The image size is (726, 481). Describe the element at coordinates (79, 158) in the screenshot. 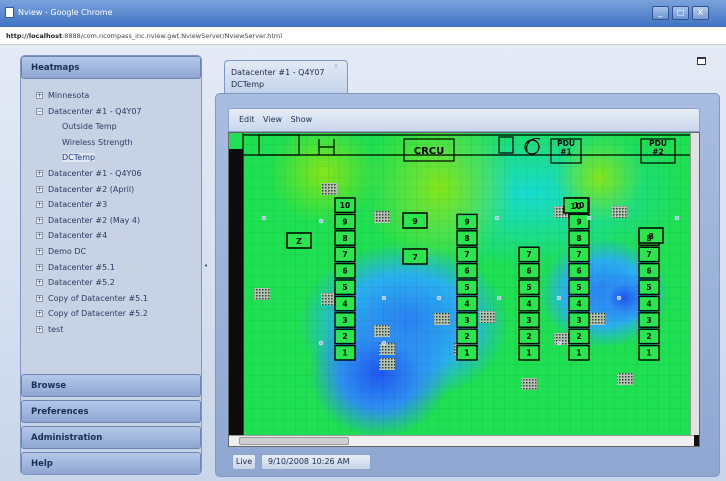

I see `tree-item-label: DCTemp` at that location.